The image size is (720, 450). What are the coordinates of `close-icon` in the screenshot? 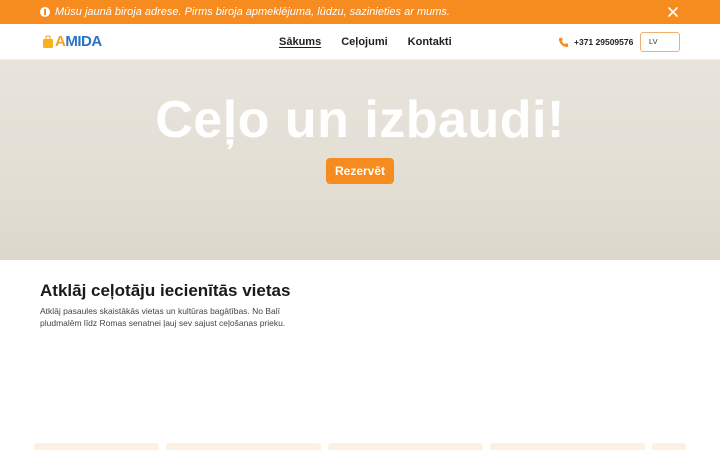 It's located at (673, 12).